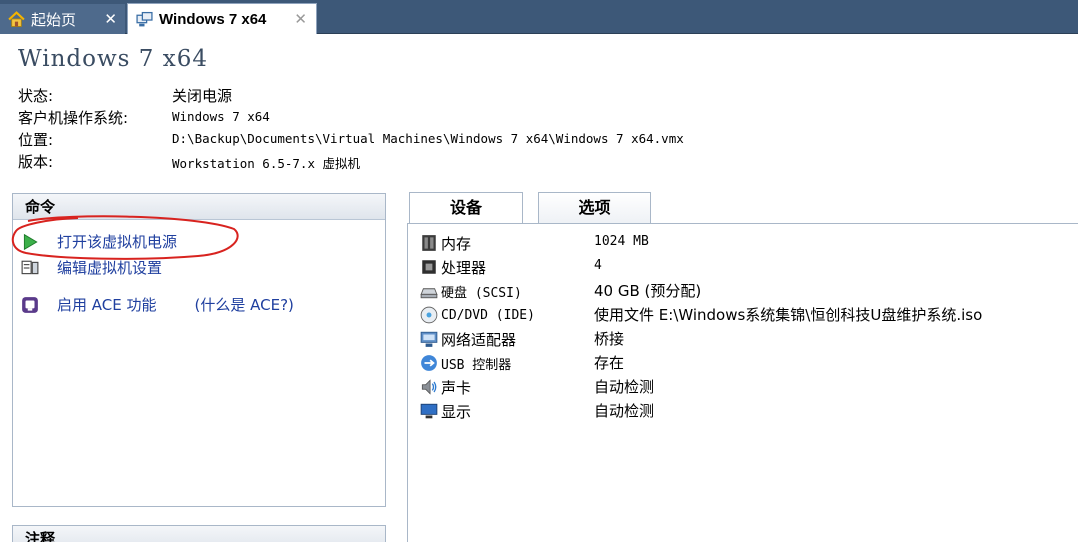 The width and height of the screenshot is (1078, 542). What do you see at coordinates (456, 243) in the screenshot?
I see `device-name: 内存` at bounding box center [456, 243].